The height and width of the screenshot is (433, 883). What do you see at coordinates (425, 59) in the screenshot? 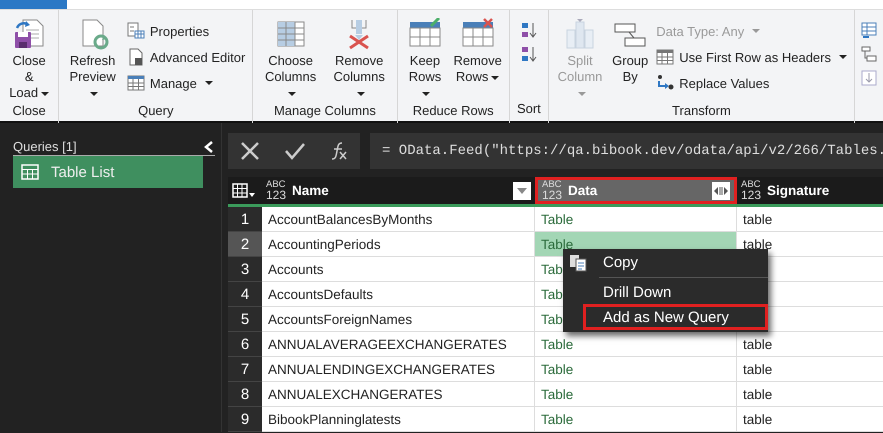
I see `ribbon-button: Keep Rows` at bounding box center [425, 59].